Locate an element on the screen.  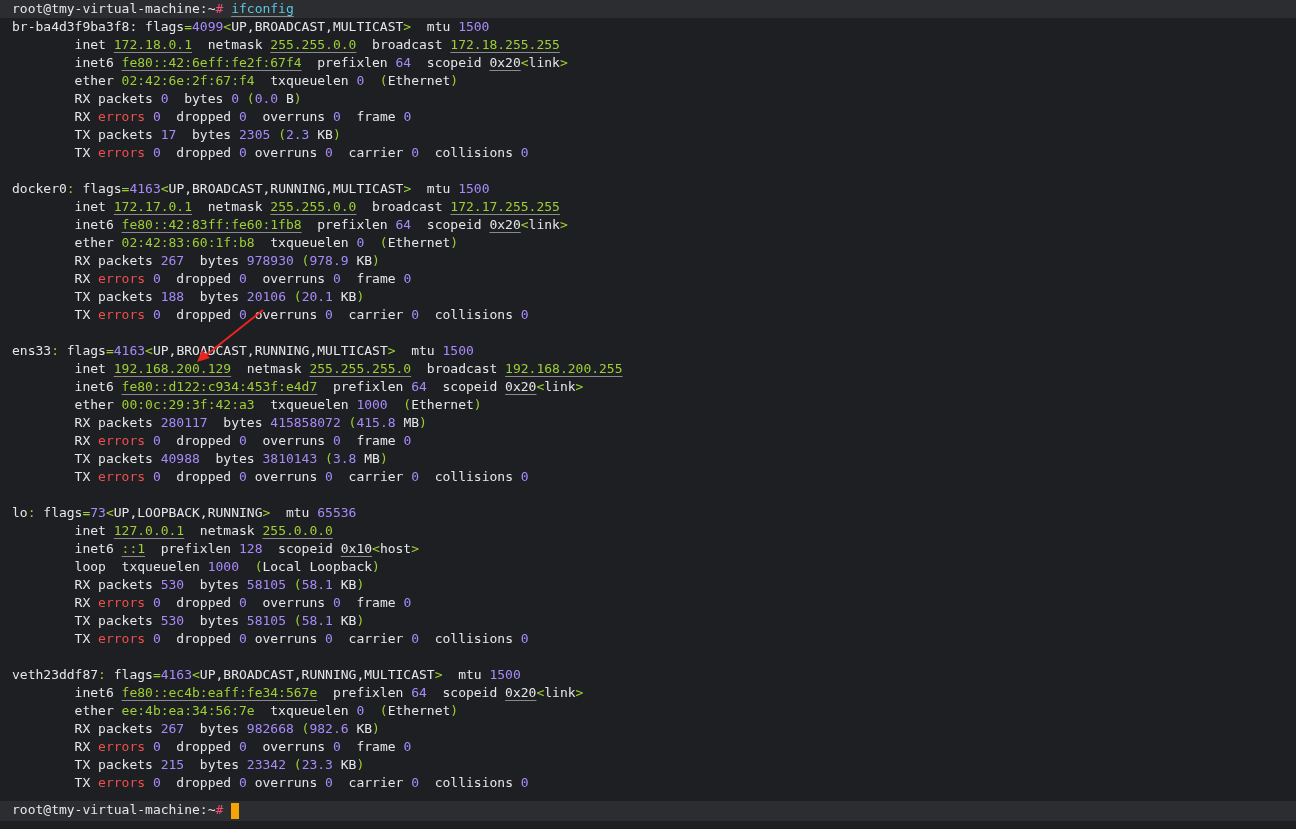
output-line: inet 127.0.0.1 netmask 255.0.0.0 is located at coordinates (203, 531).